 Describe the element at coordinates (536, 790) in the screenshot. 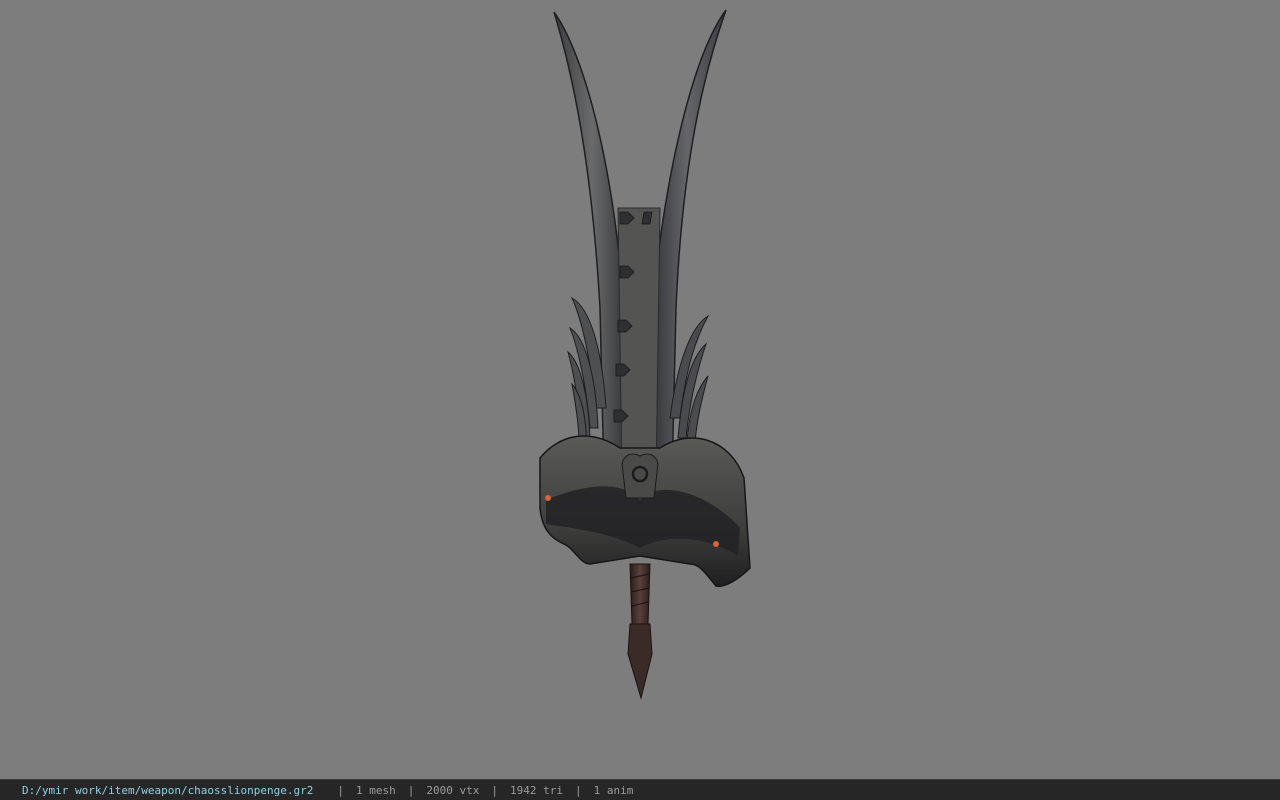

I see `triangle-count: 1942 tri` at that location.